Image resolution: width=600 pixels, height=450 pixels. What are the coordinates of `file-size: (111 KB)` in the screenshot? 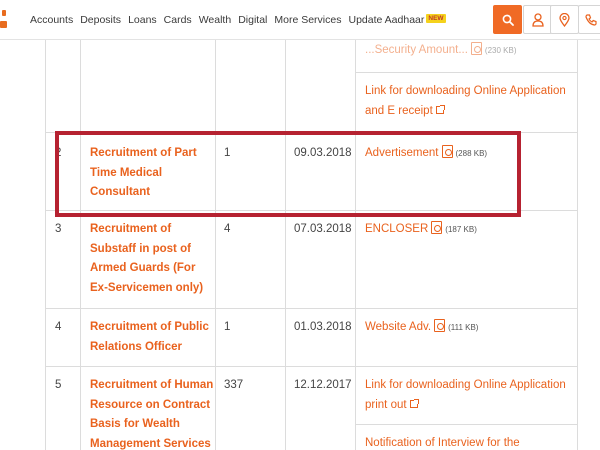 It's located at (463, 327).